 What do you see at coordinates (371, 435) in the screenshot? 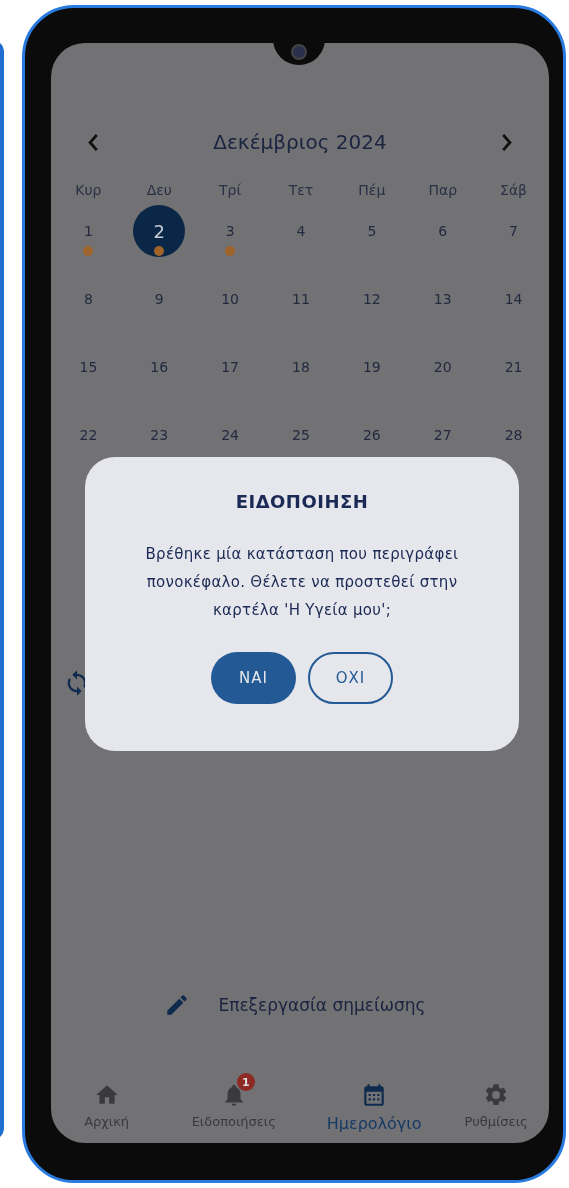
I see `calendar-day: 26` at bounding box center [371, 435].